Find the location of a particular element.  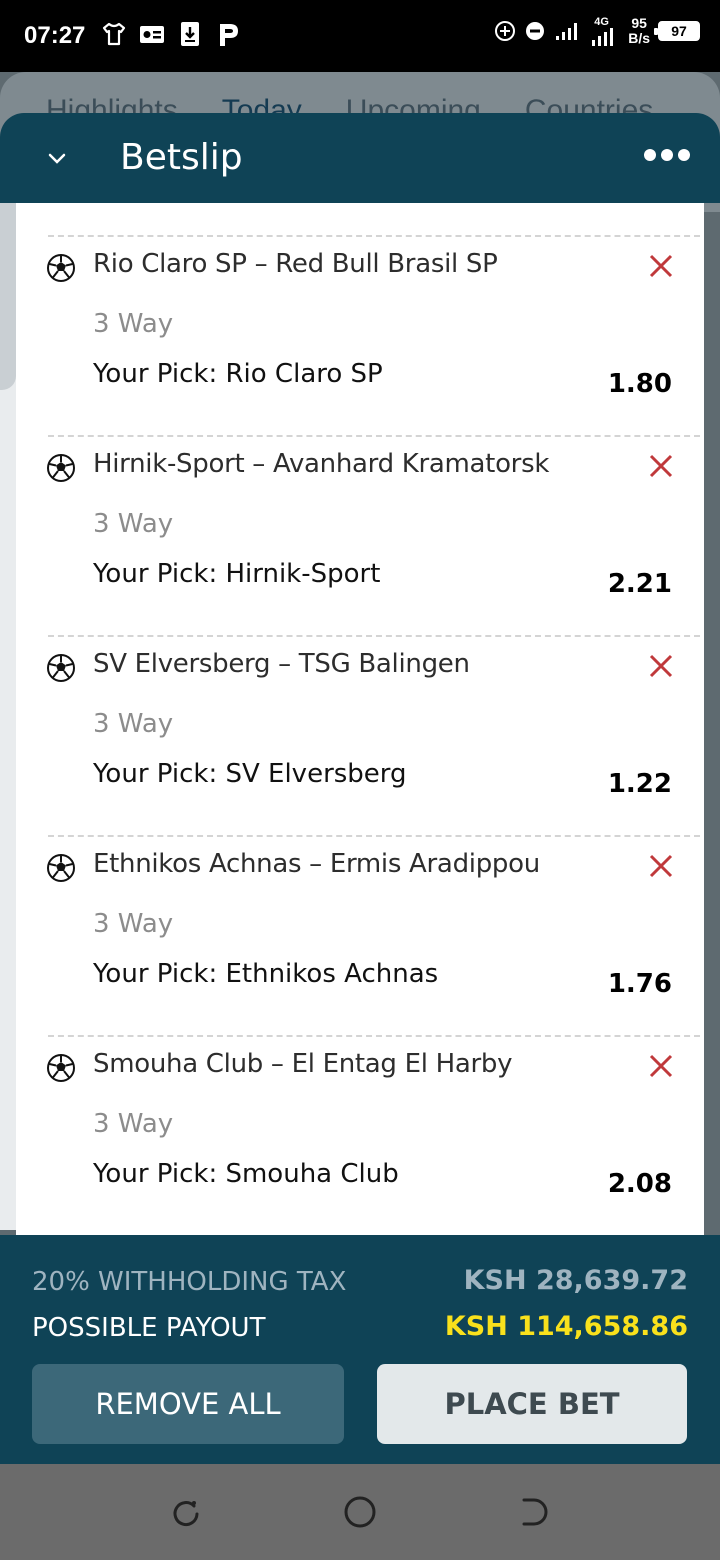

your-pick: Your Pick: Ethnikos Achnas is located at coordinates (266, 974).